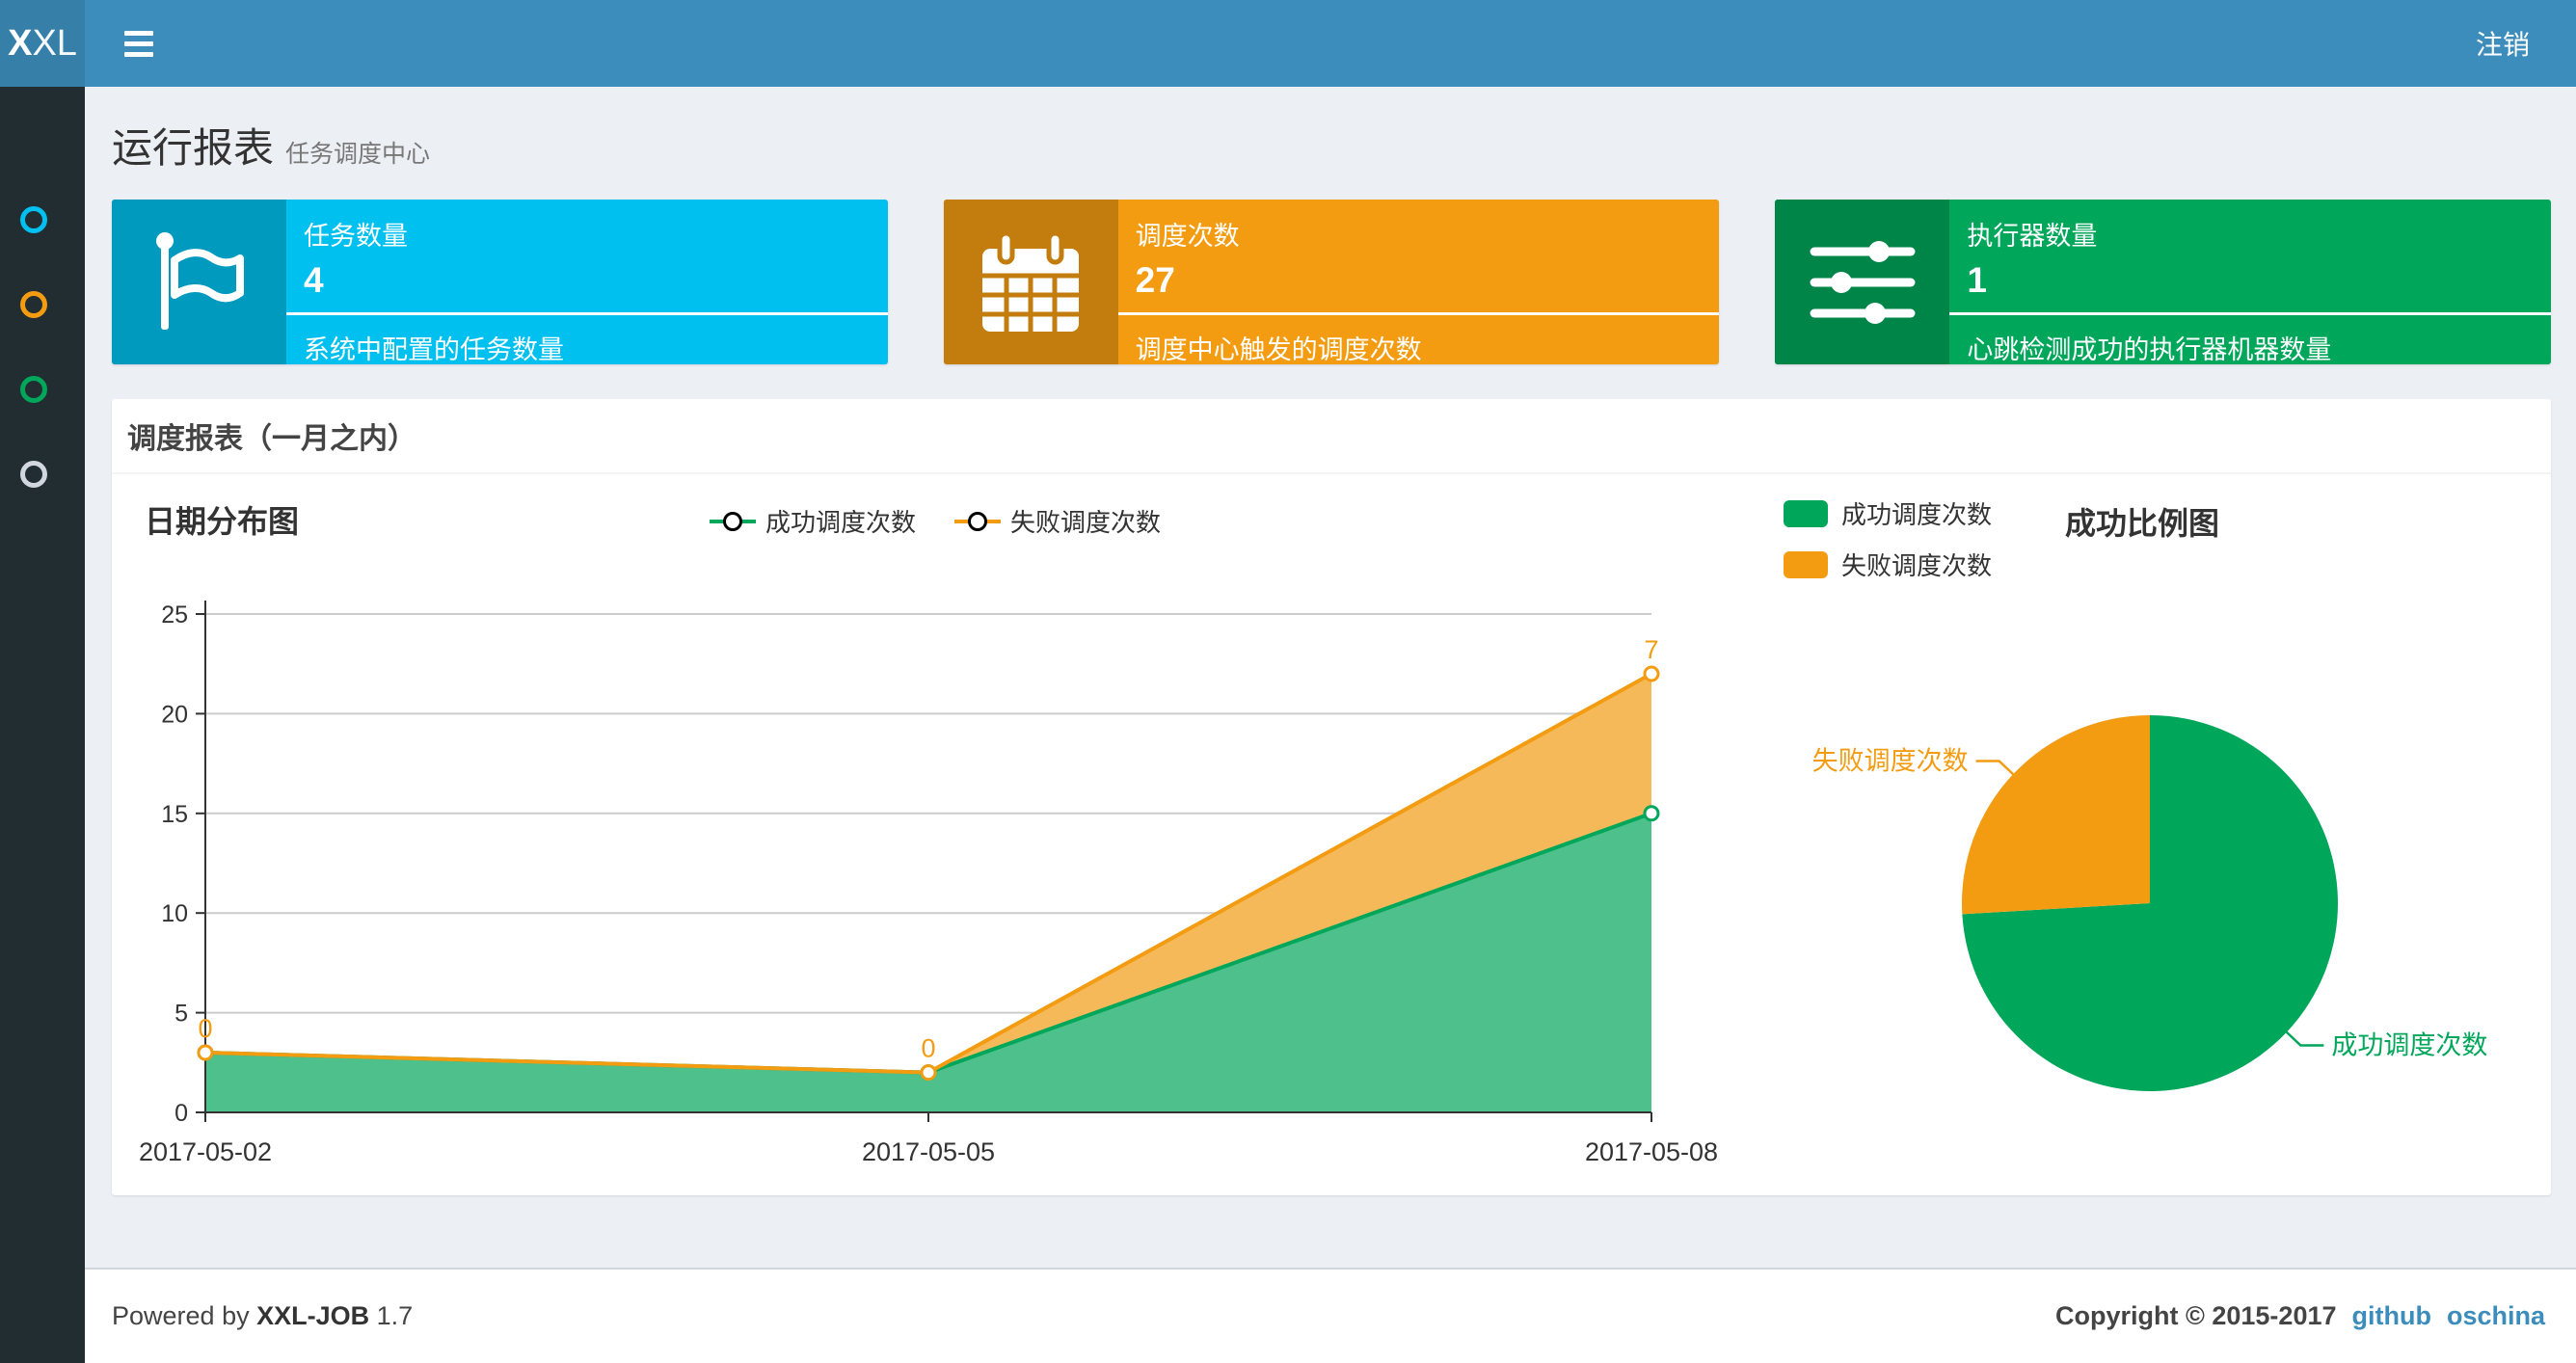 This screenshot has width=2576, height=1363. What do you see at coordinates (314, 280) in the screenshot?
I see `info-box-value: 4` at bounding box center [314, 280].